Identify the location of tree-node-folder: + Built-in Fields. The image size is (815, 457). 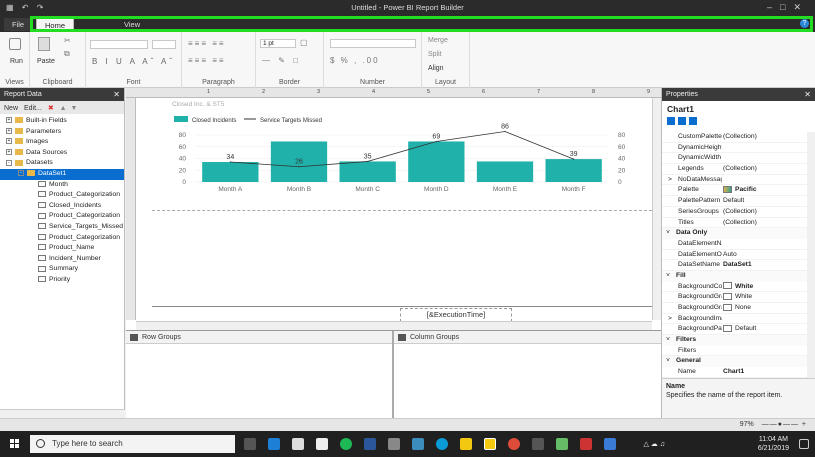
(62, 121).